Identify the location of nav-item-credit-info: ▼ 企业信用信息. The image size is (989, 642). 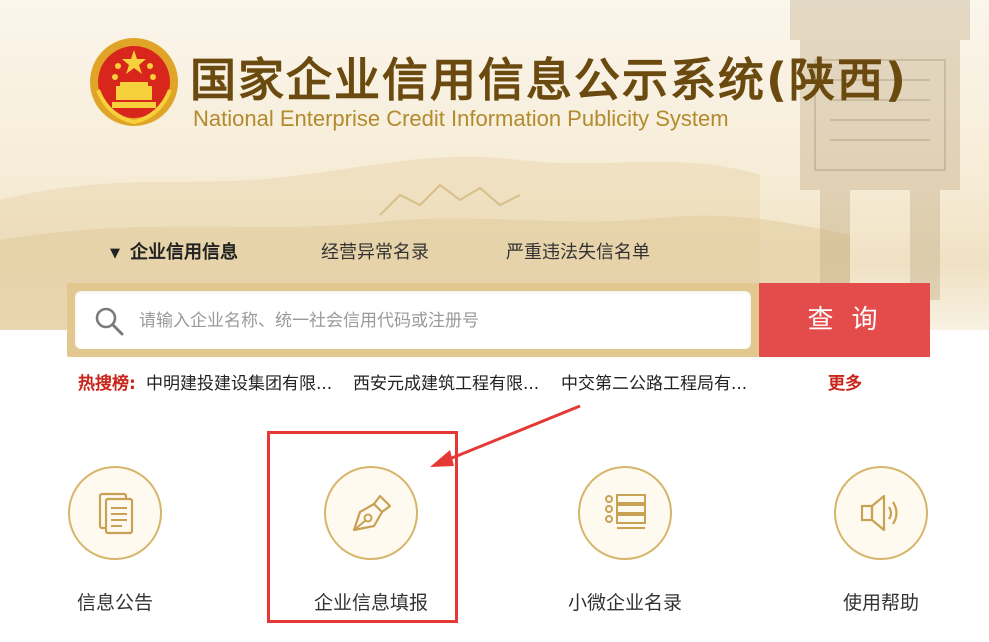
(174, 251).